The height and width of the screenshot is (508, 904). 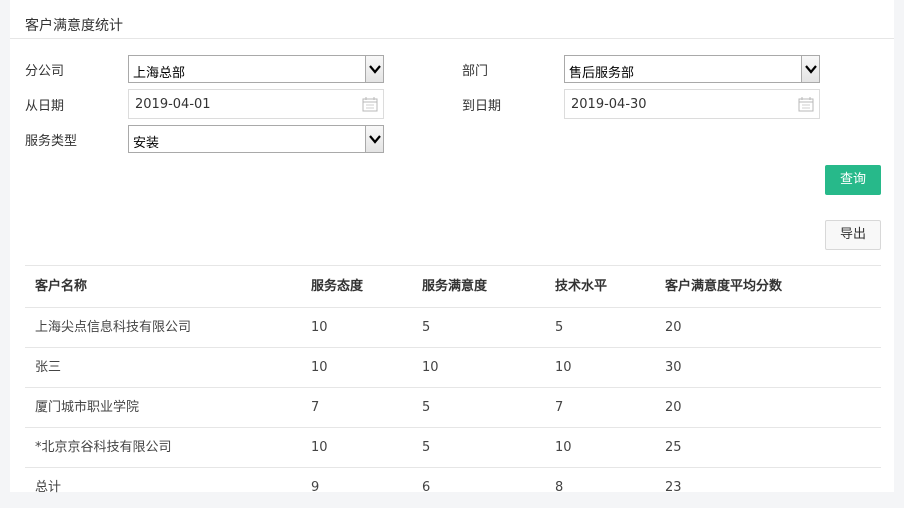 What do you see at coordinates (315, 407) in the screenshot?
I see `cell-service-attitude: 7` at bounding box center [315, 407].